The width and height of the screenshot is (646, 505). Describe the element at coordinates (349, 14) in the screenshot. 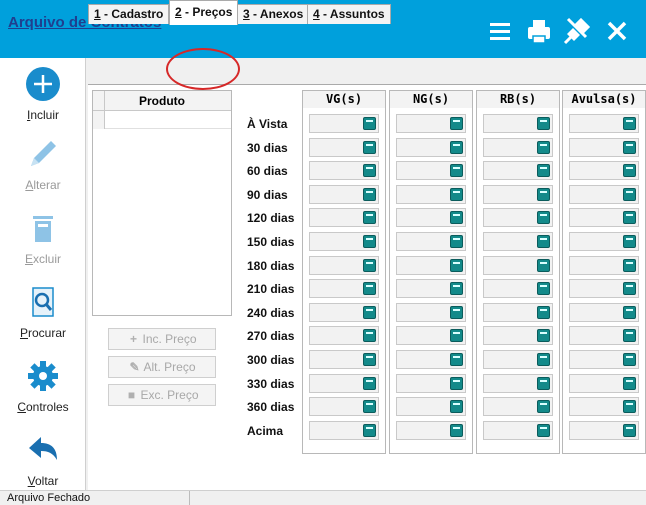

I see `tab-assuntos: 4 - Assuntos` at that location.